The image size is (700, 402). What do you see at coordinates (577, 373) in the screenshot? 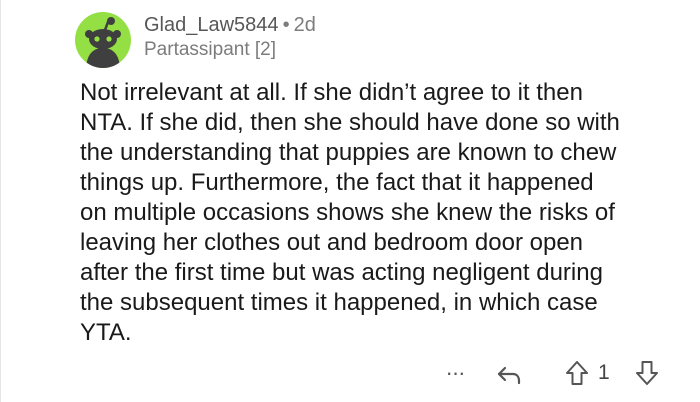
I see `upvote-icon` at bounding box center [577, 373].